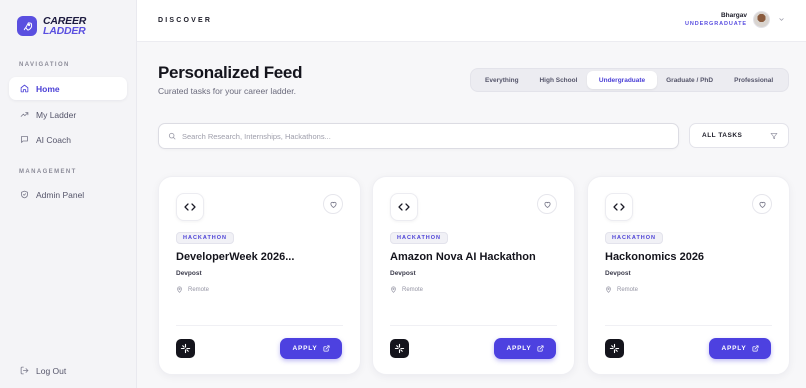 The image size is (806, 388). I want to click on brand-name: CAREER LADDER, so click(65, 26).